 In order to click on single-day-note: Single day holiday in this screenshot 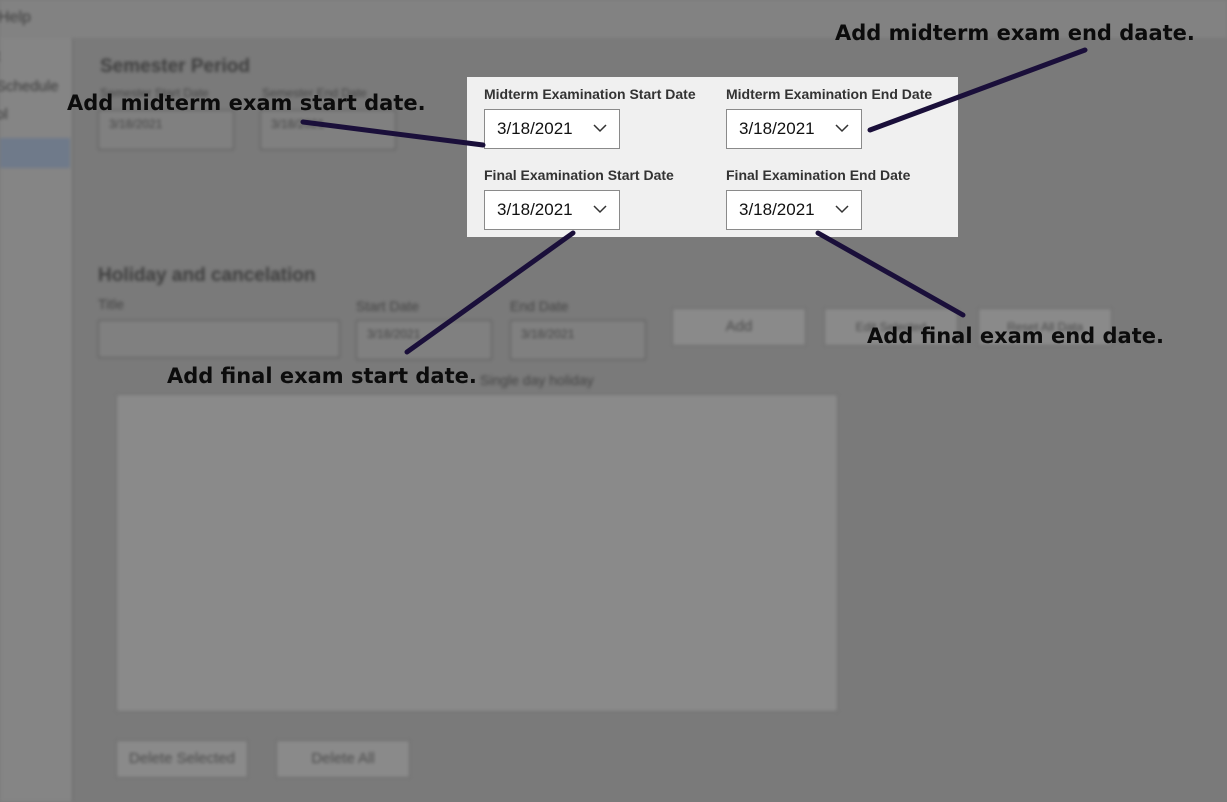, I will do `click(537, 380)`.